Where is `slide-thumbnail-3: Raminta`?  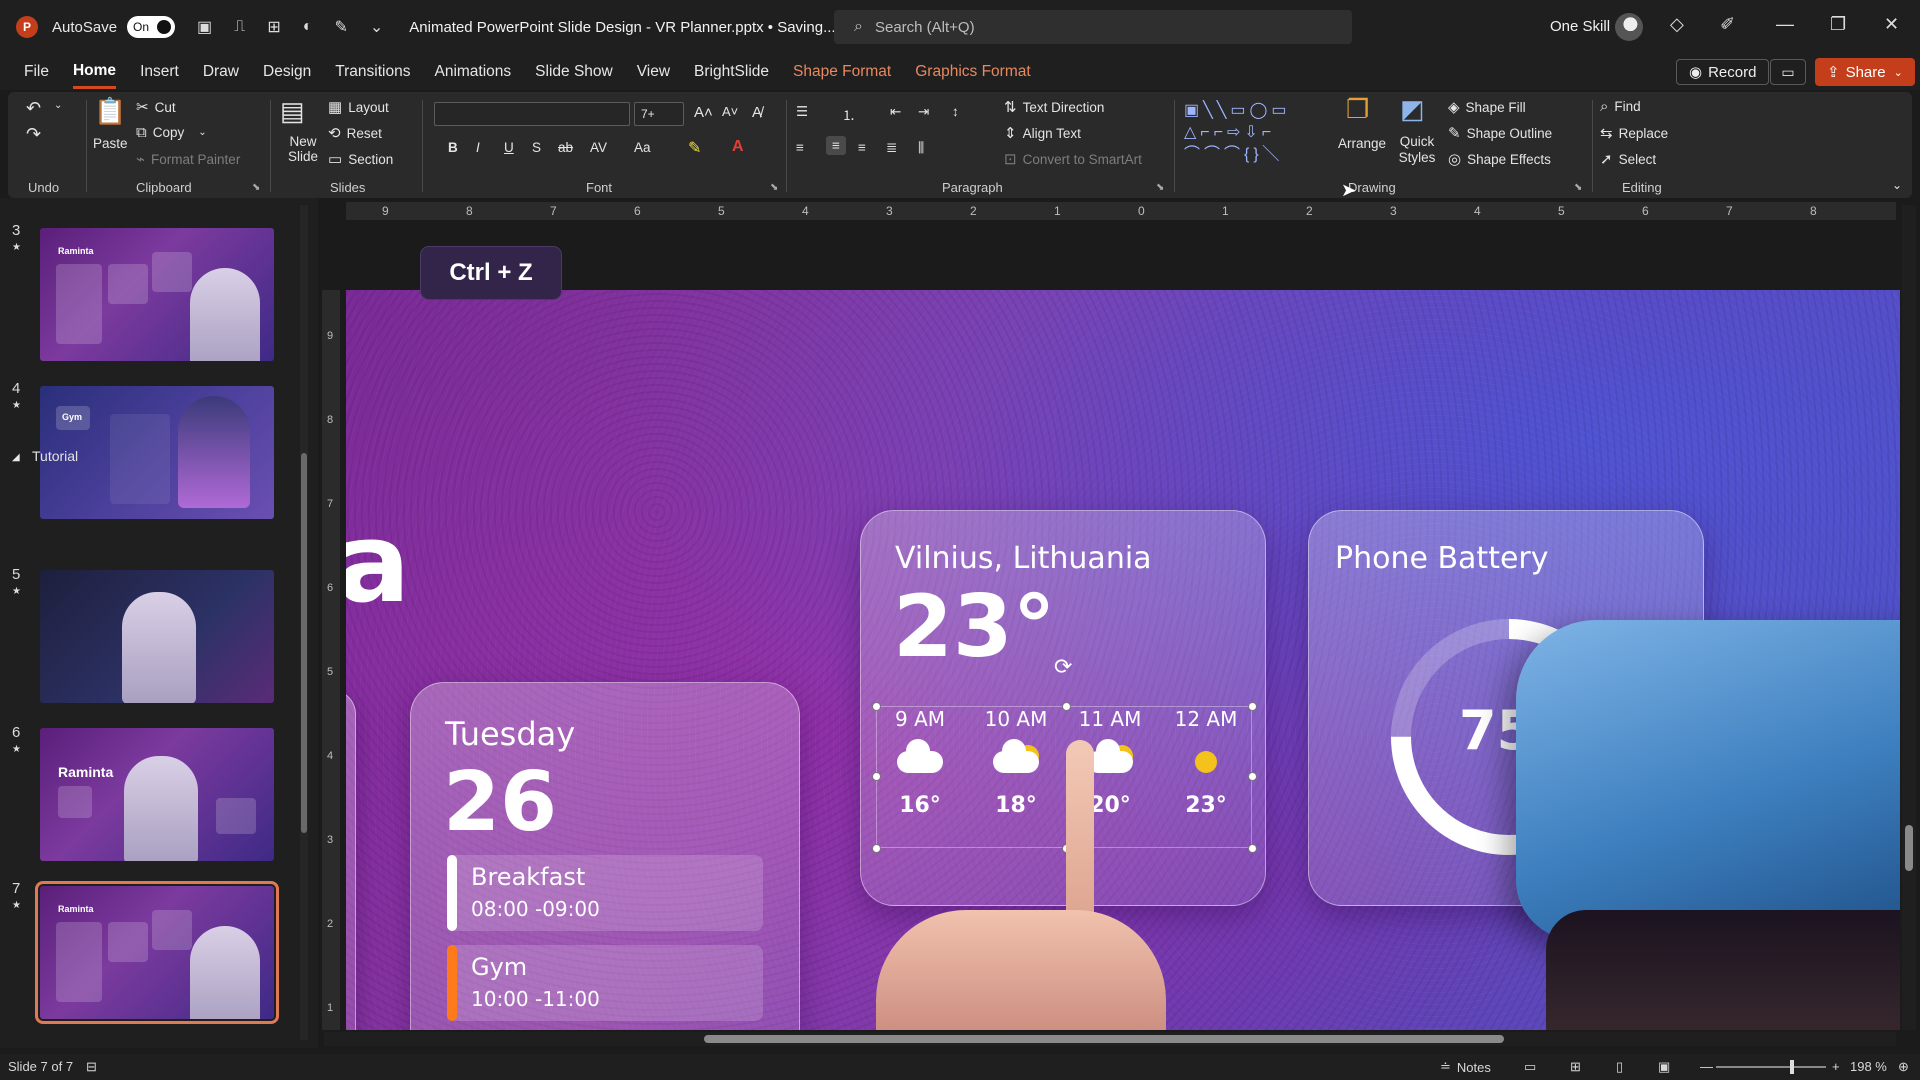
slide-thumbnail-3: Raminta is located at coordinates (157, 294).